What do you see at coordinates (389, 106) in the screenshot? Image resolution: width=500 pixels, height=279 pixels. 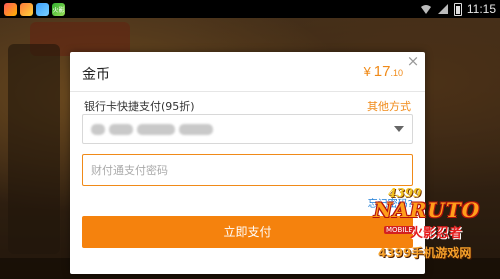 I see `other-payment-methods-link: 其他方式` at bounding box center [389, 106].